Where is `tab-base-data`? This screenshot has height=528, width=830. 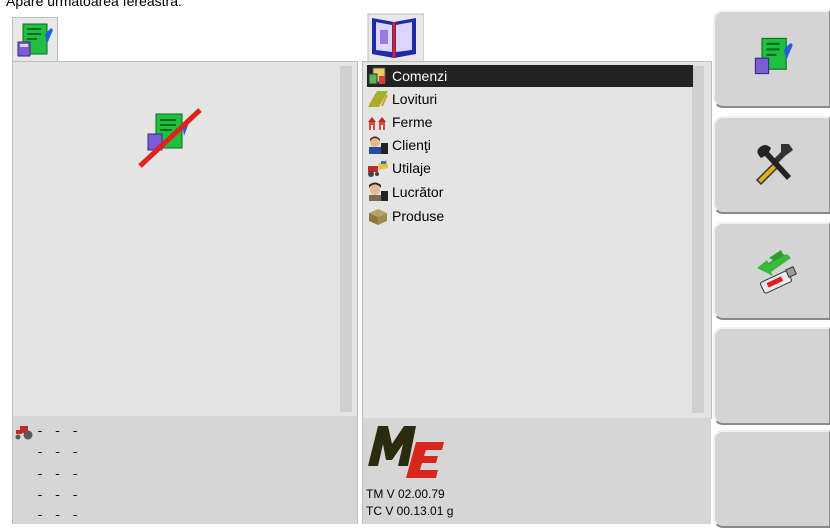
tab-base-data is located at coordinates (394, 36).